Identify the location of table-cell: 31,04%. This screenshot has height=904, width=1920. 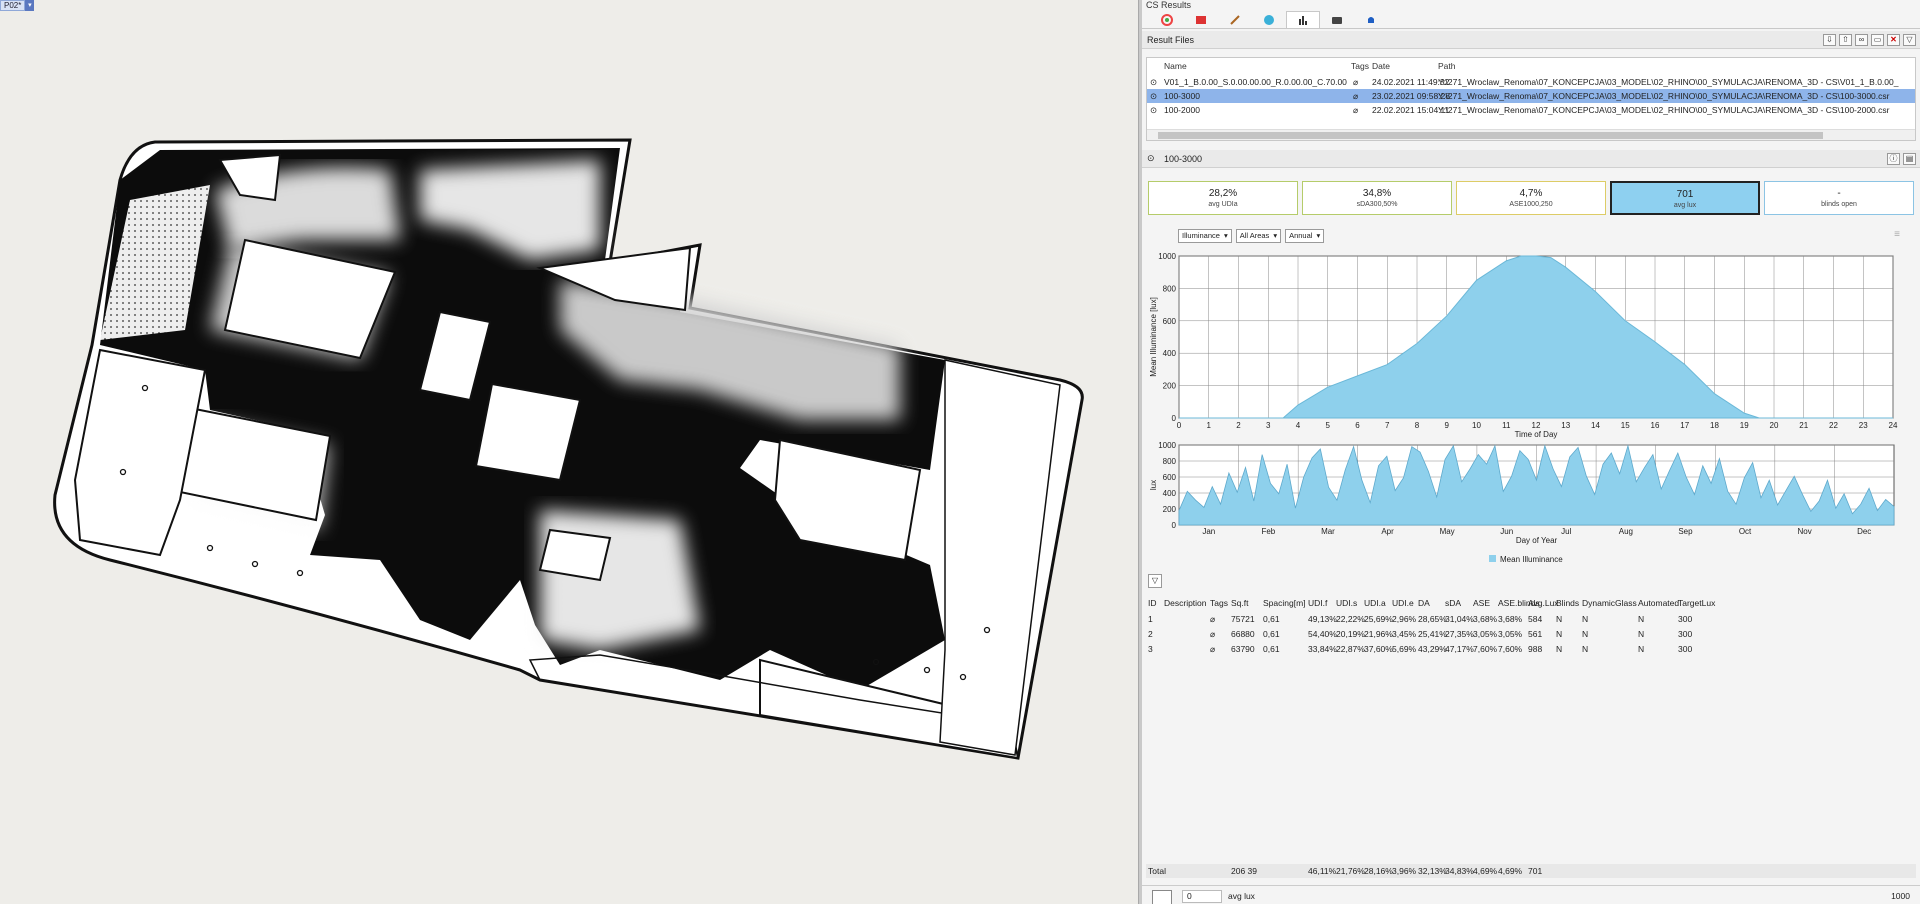
(1459, 619).